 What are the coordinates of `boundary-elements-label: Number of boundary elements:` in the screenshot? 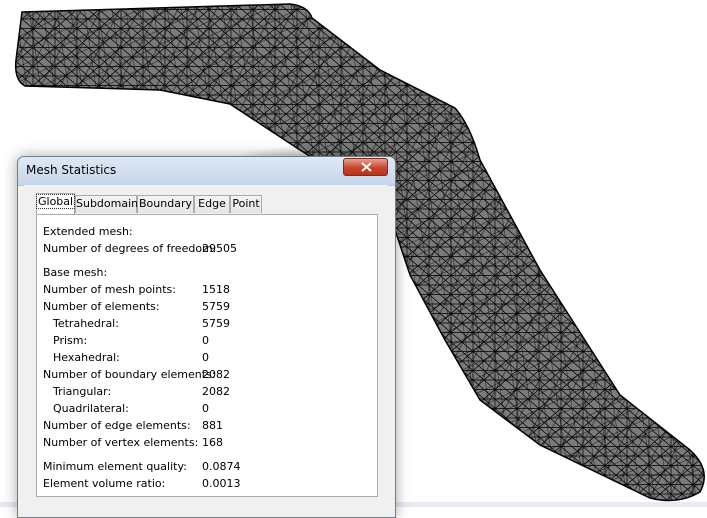 It's located at (129, 374).